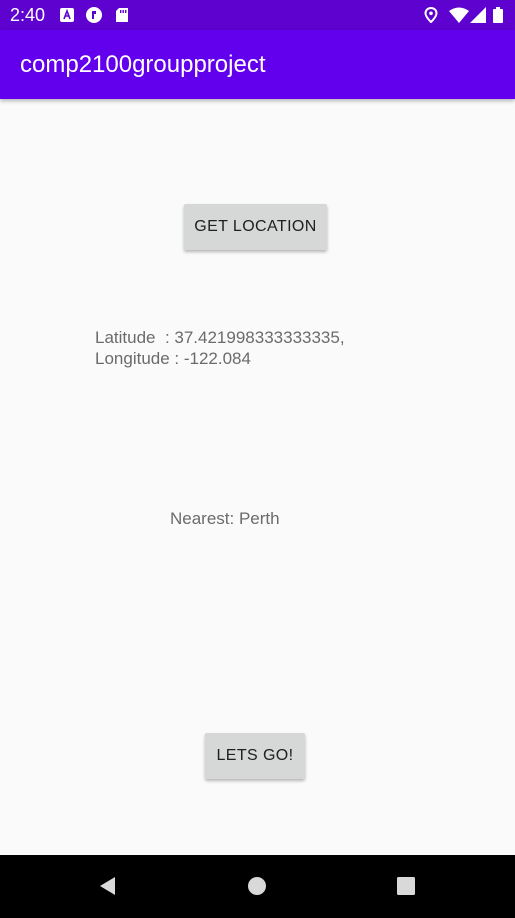 The image size is (515, 918). What do you see at coordinates (220, 337) in the screenshot?
I see `latitude-text: Latitude : 37.421998333333335,` at bounding box center [220, 337].